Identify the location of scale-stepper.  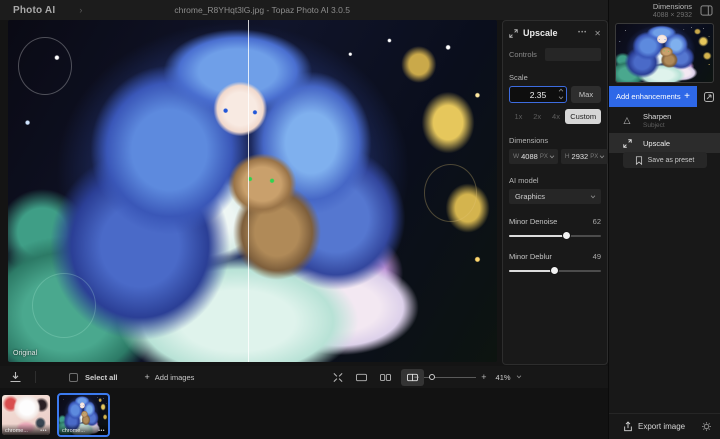
(561, 94).